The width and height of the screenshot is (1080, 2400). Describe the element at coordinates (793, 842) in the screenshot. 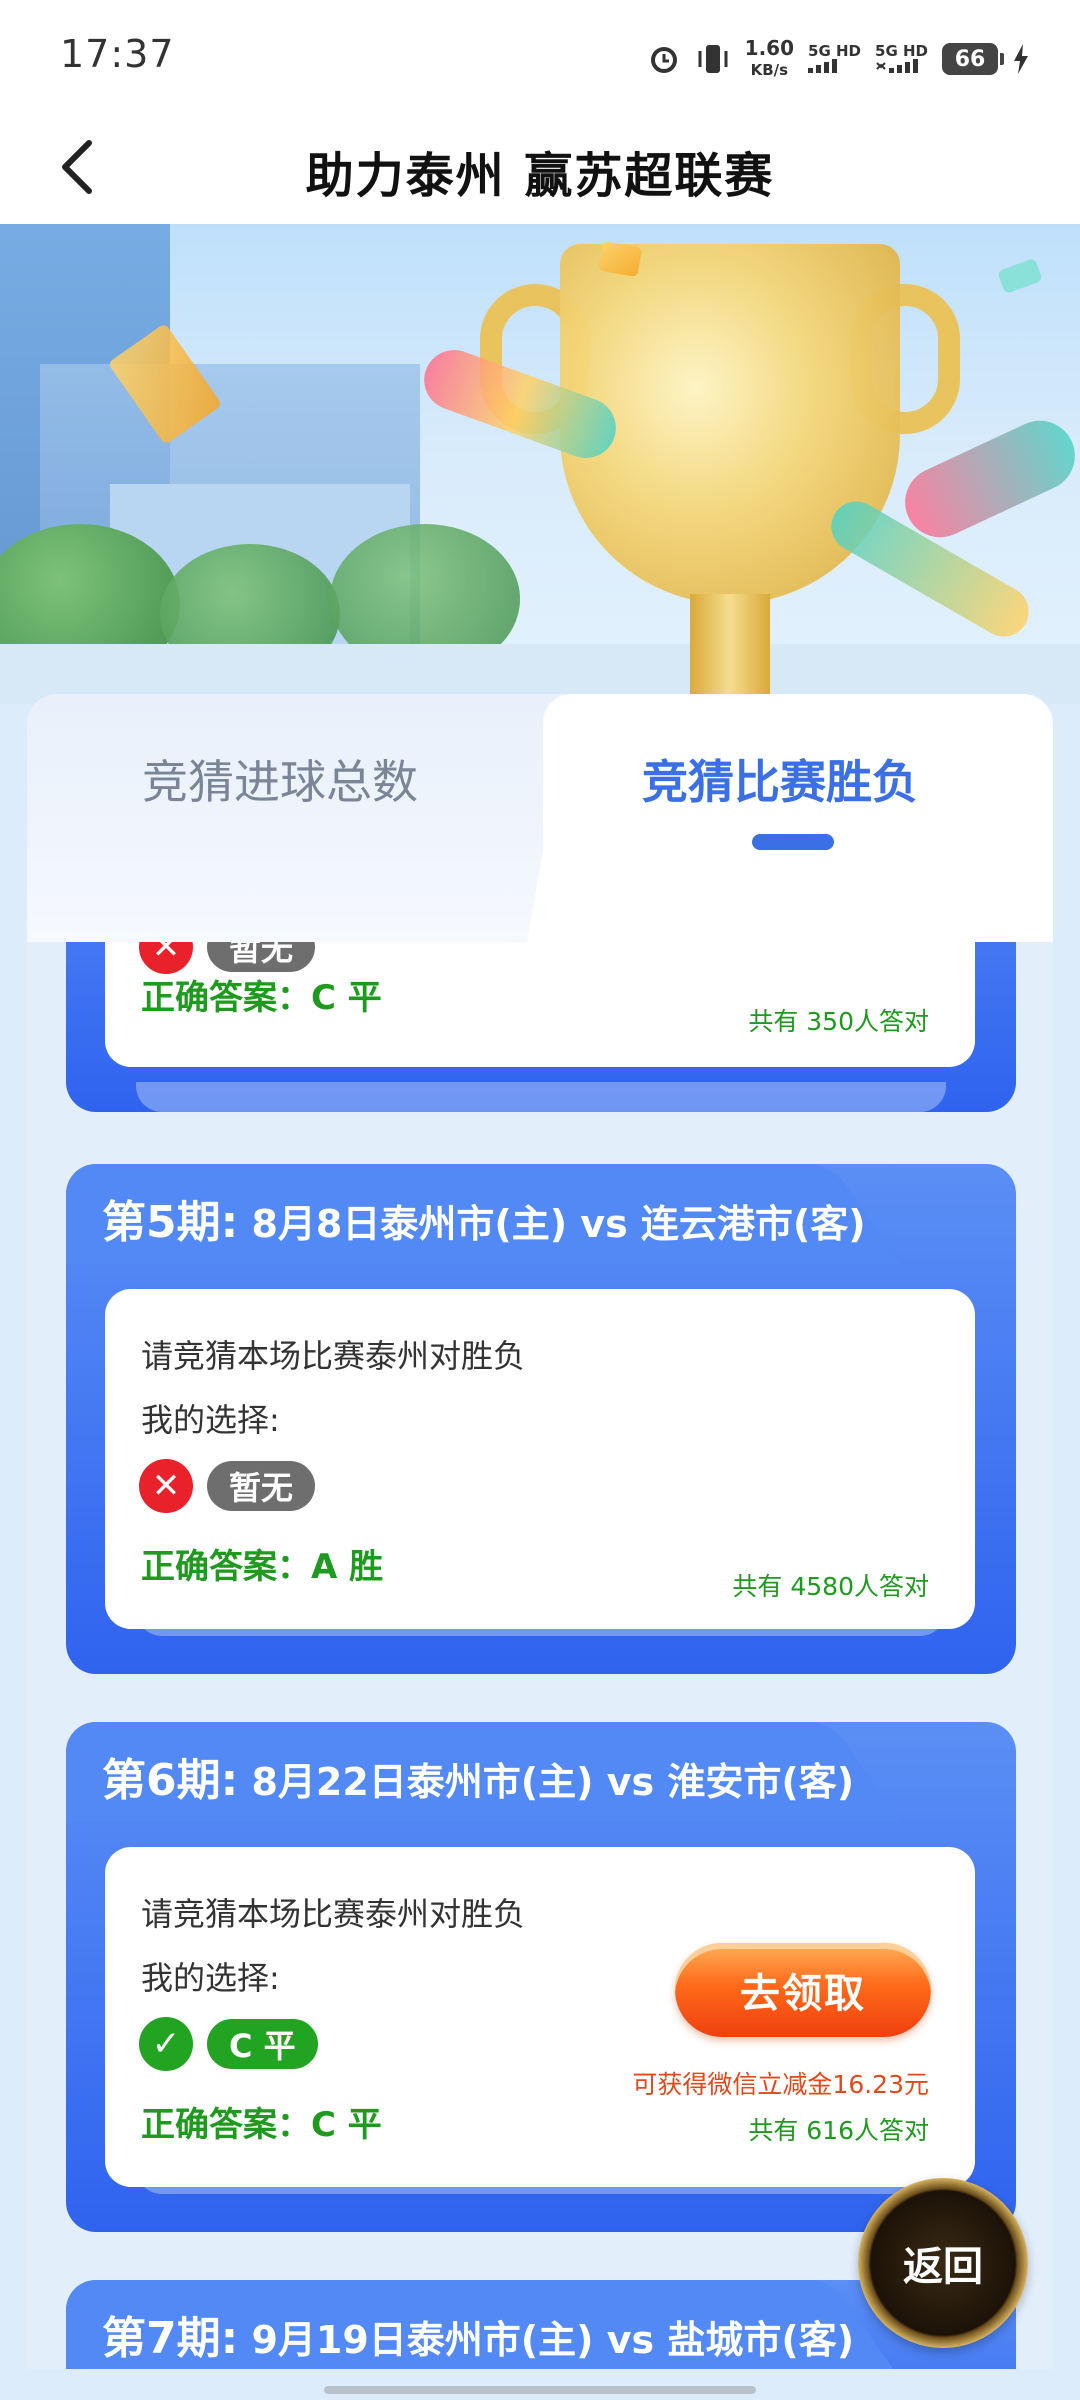

I see `tab-indicator` at that location.